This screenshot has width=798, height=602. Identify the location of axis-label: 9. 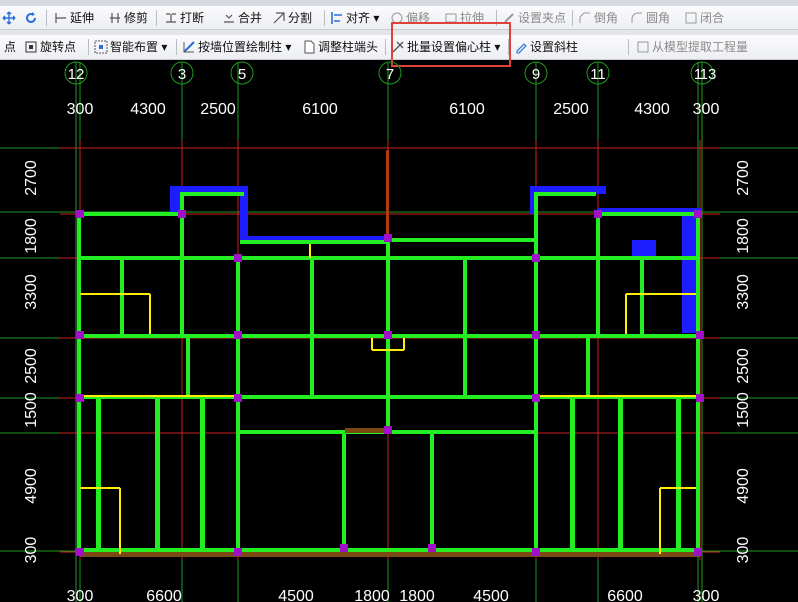
(536, 74).